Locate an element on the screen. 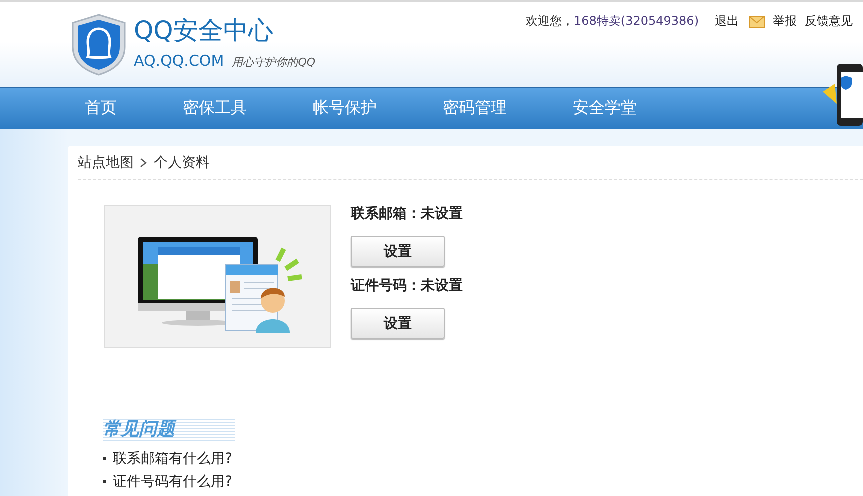  welcome-text: 欢迎您， is located at coordinates (550, 21).